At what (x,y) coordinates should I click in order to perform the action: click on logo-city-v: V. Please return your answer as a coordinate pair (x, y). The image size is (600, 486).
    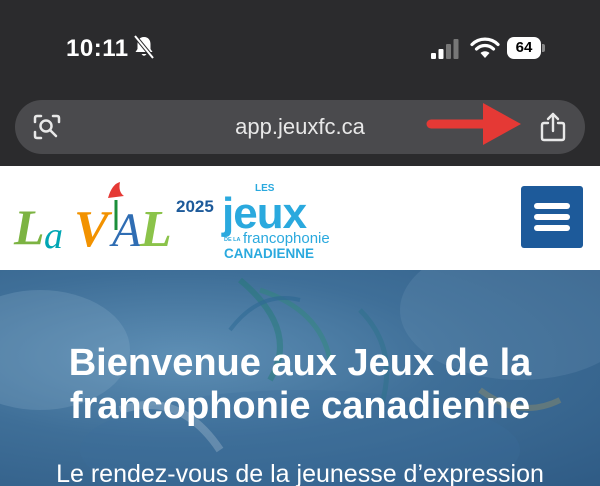
    Looking at the image, I should click on (93, 229).